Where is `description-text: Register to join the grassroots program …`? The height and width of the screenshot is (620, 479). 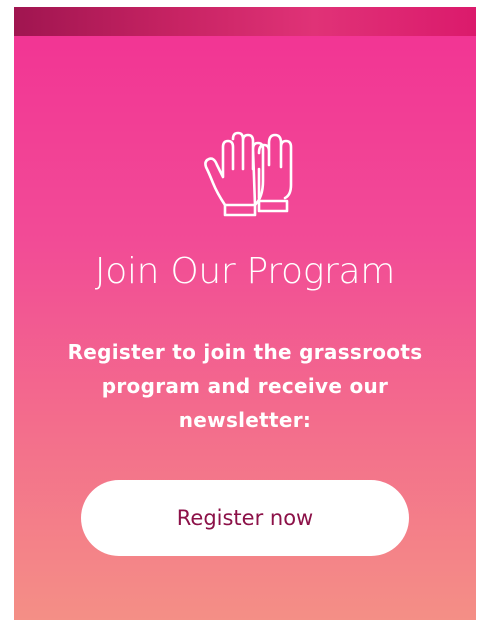 description-text: Register to join the grassroots program … is located at coordinates (245, 386).